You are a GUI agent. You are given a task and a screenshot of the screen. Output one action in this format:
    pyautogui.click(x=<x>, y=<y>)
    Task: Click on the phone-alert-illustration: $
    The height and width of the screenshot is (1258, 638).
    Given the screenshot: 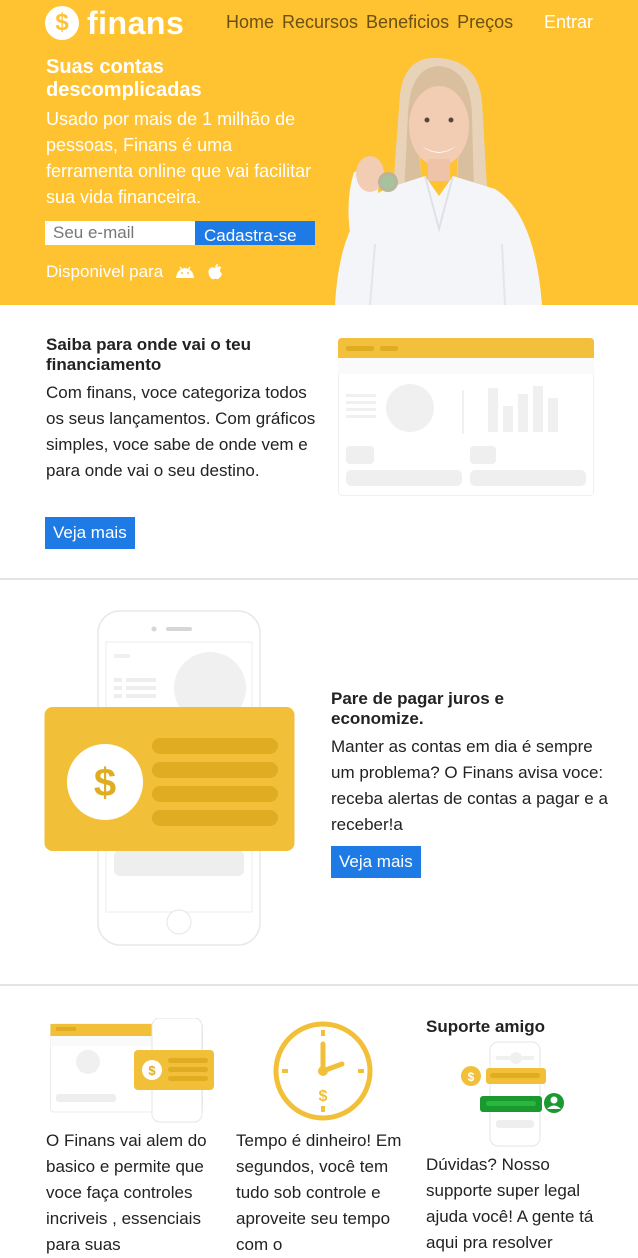 What is the action you would take?
    pyautogui.click(x=169, y=778)
    